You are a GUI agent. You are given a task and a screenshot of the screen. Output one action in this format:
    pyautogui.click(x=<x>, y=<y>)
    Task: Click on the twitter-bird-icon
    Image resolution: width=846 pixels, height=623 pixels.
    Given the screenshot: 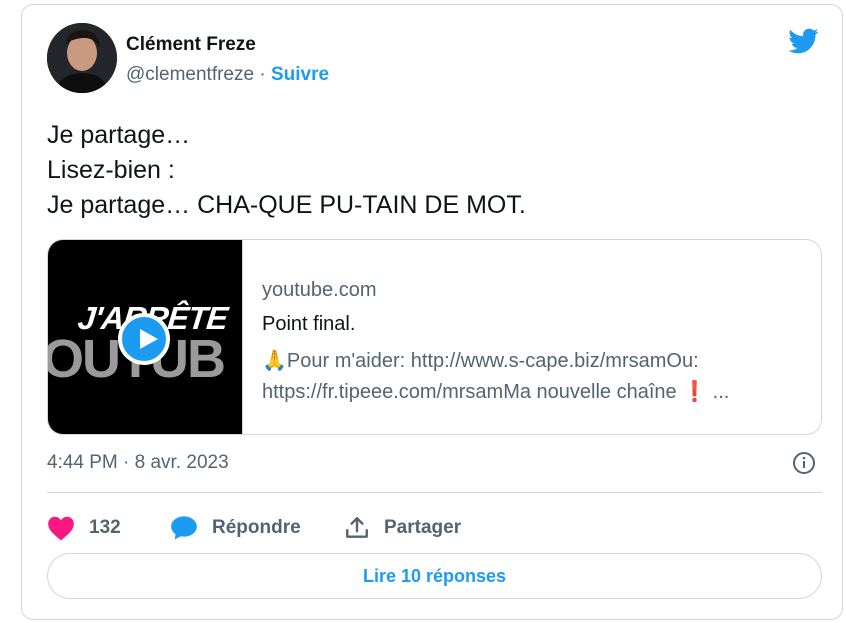 What is the action you would take?
    pyautogui.click(x=803, y=41)
    